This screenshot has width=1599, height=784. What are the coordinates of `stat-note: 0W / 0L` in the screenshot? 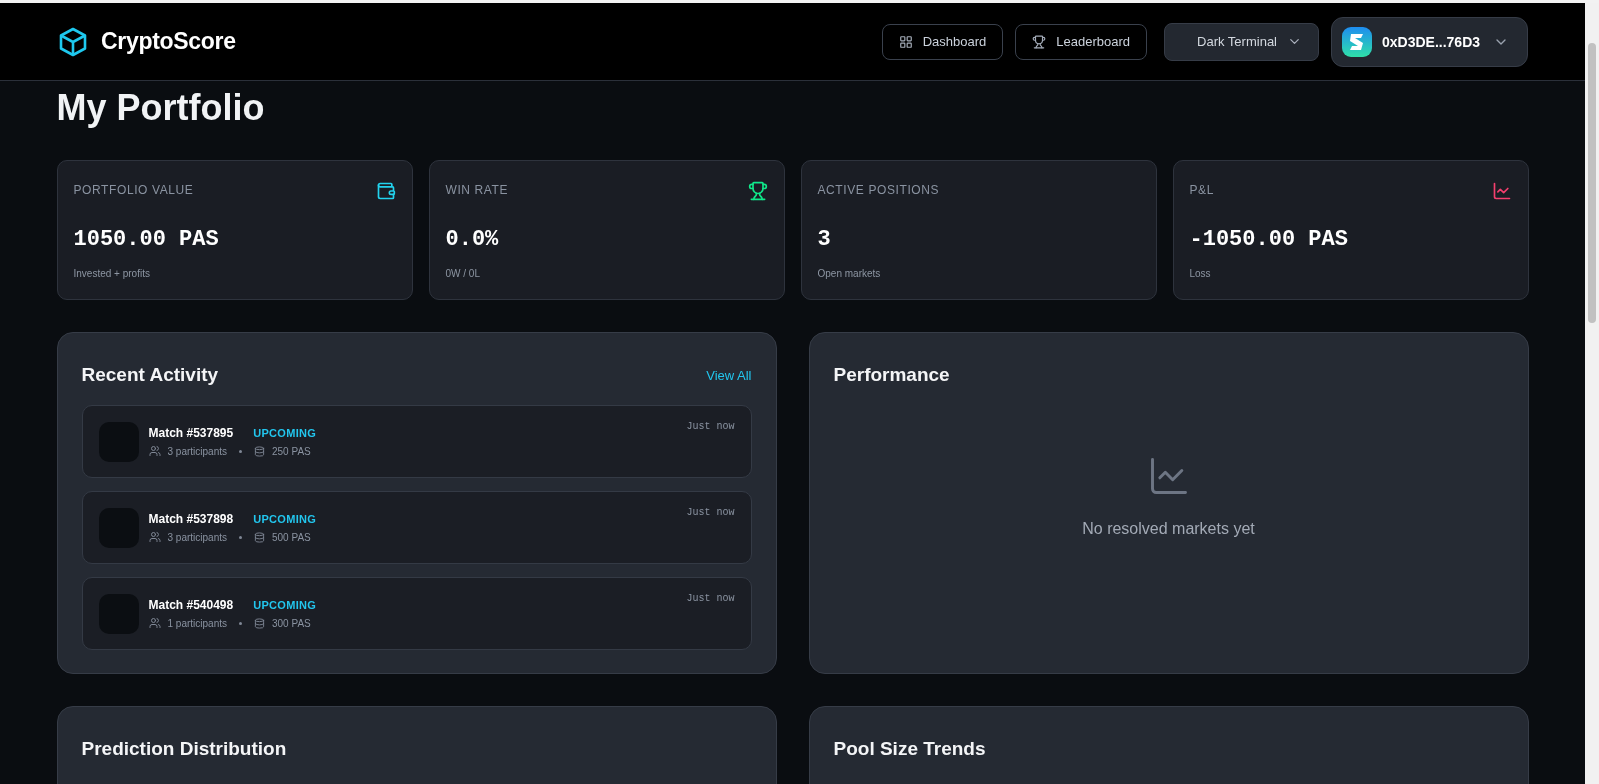 It's located at (463, 273).